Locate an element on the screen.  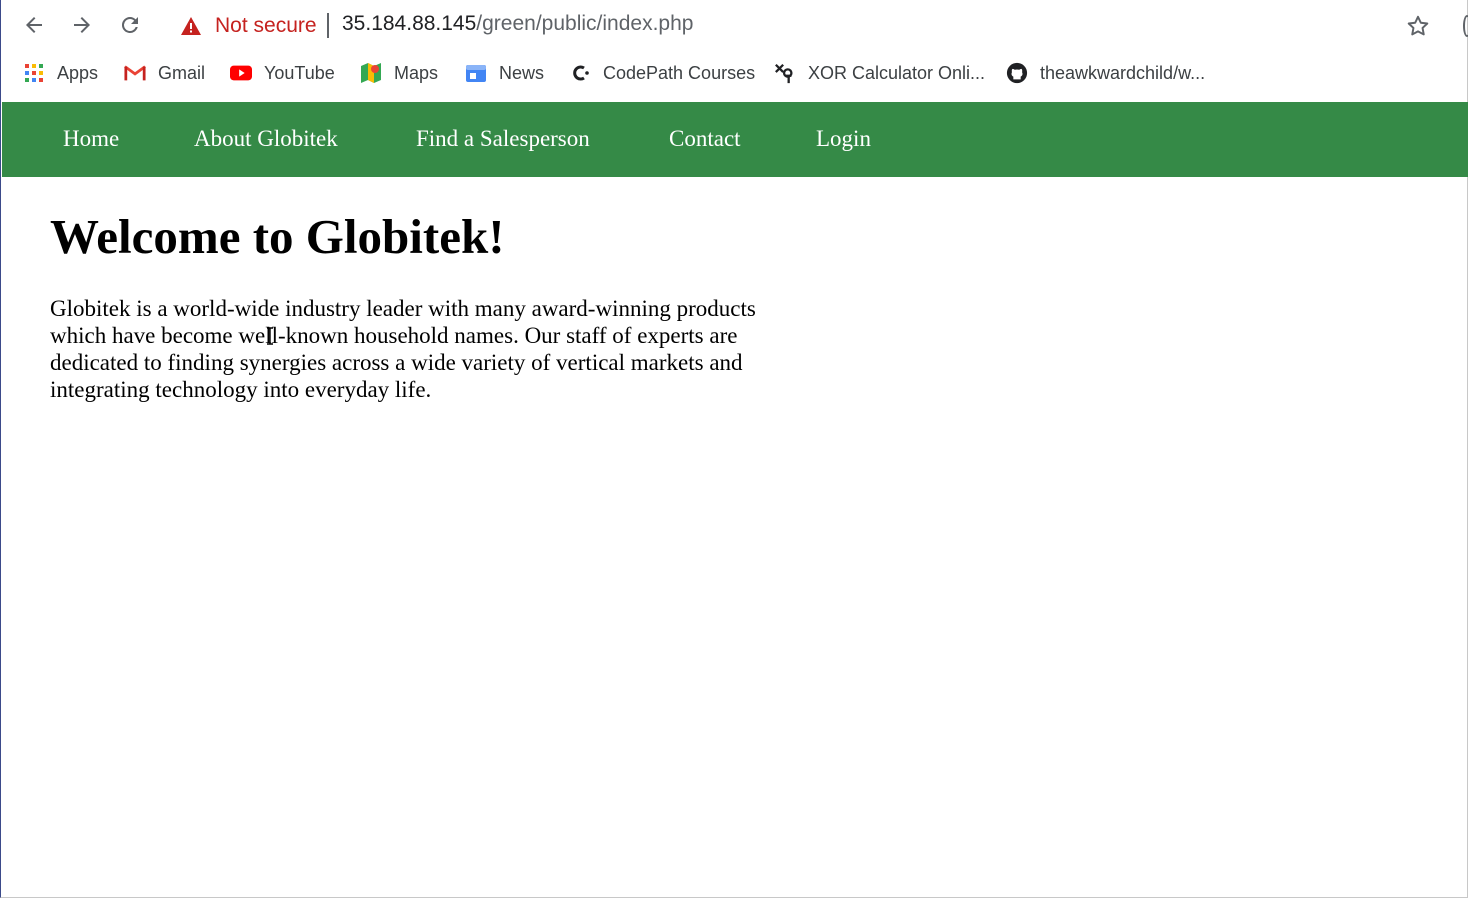
bookmark-label: Maps is located at coordinates (416, 72).